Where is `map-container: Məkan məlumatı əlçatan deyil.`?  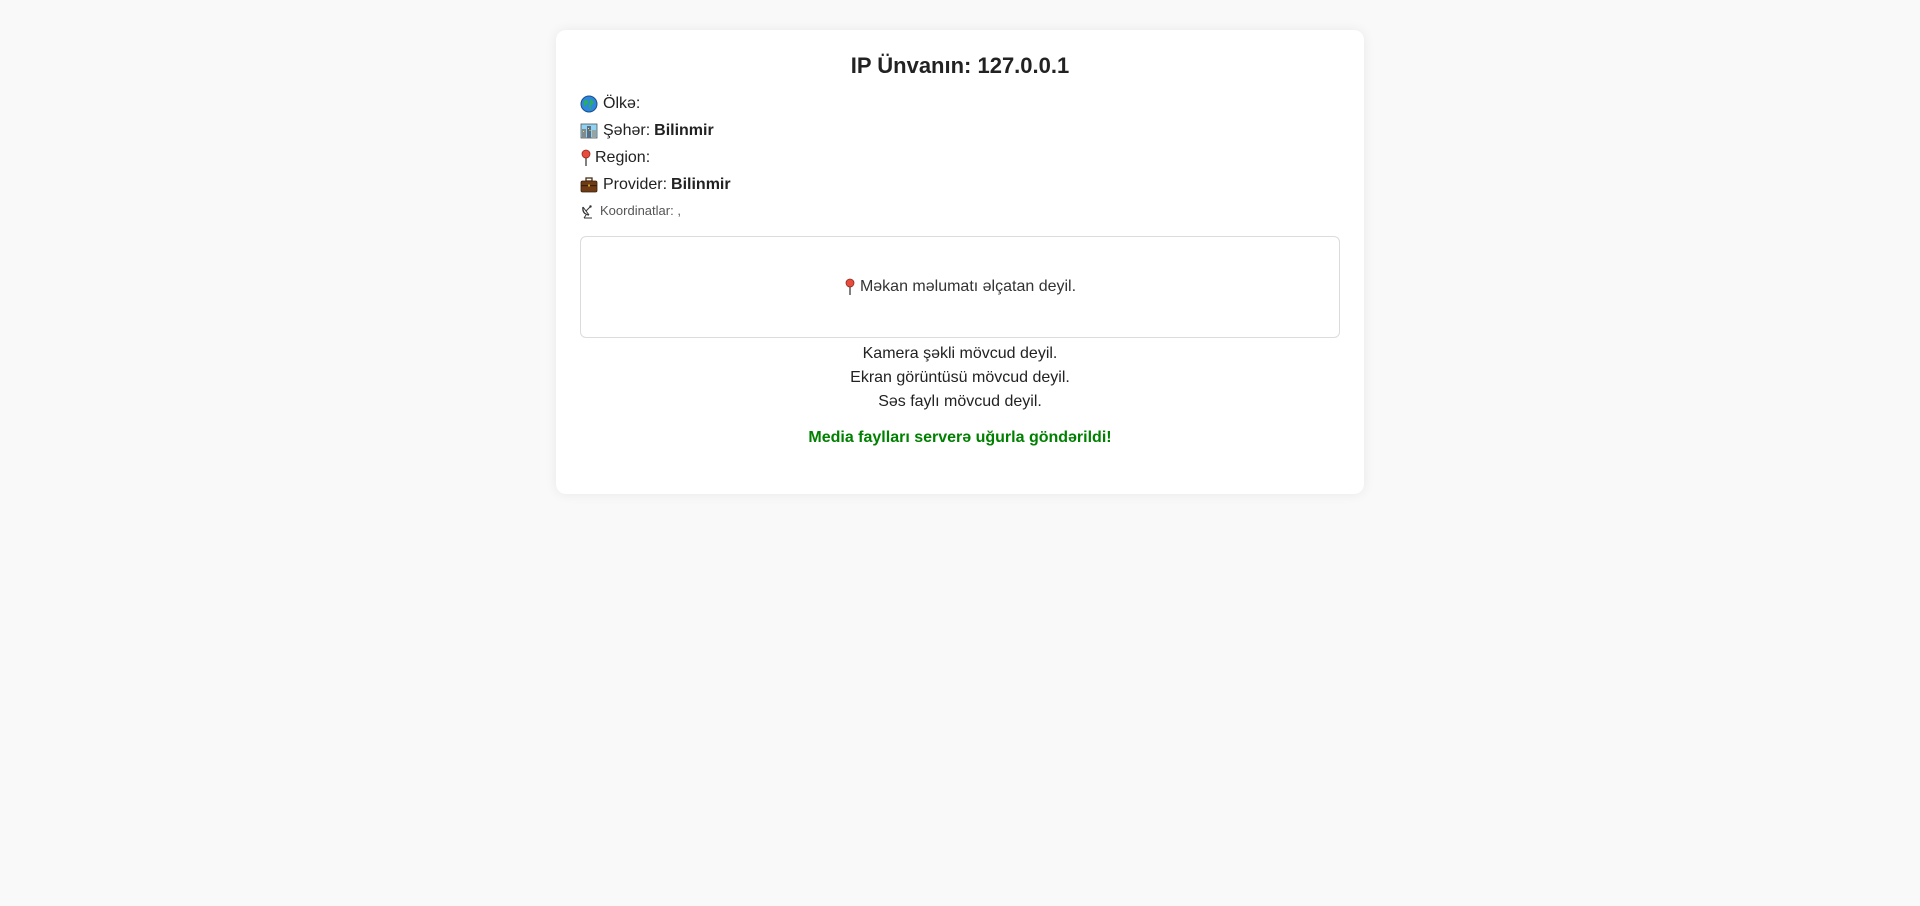
map-container: Məkan məlumatı əlçatan deyil. is located at coordinates (960, 287).